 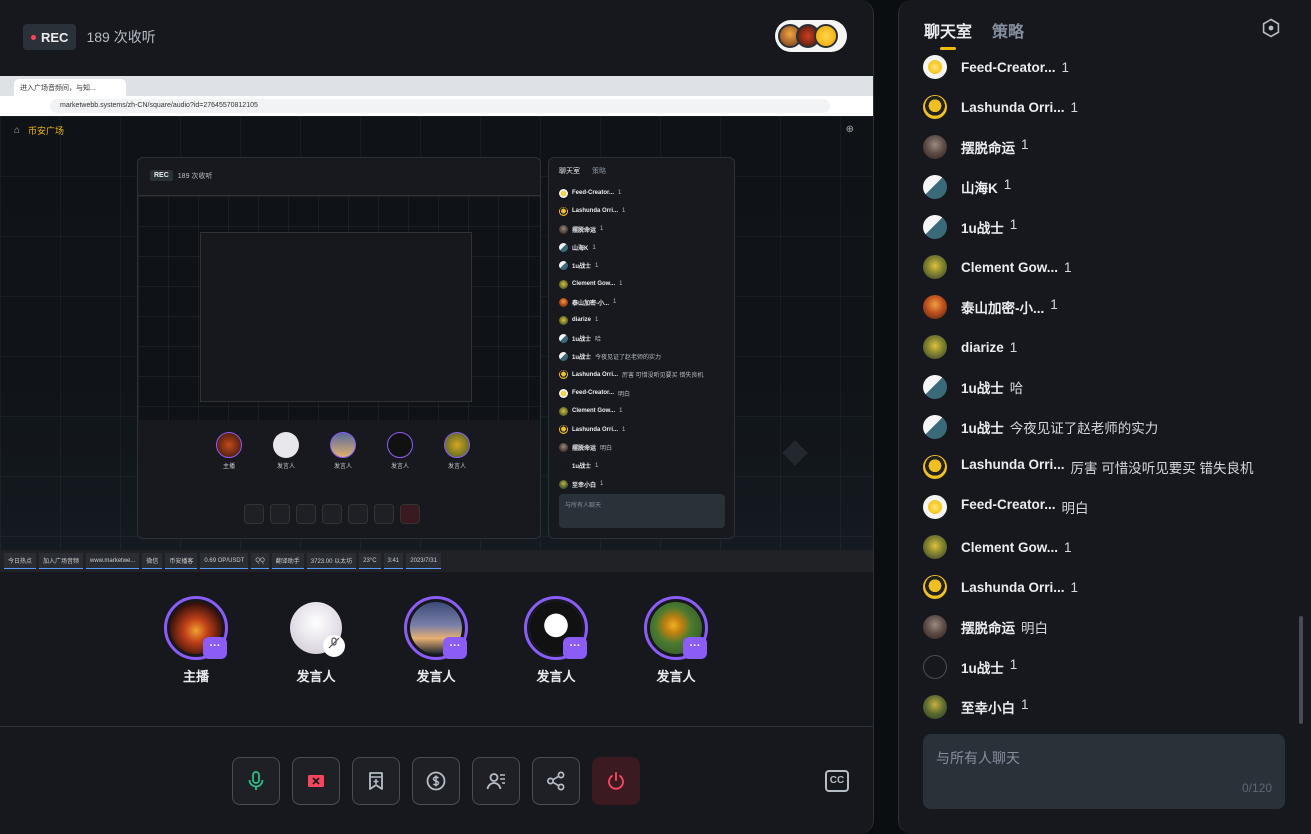 What do you see at coordinates (376, 781) in the screenshot?
I see `bookmark-button` at bounding box center [376, 781].